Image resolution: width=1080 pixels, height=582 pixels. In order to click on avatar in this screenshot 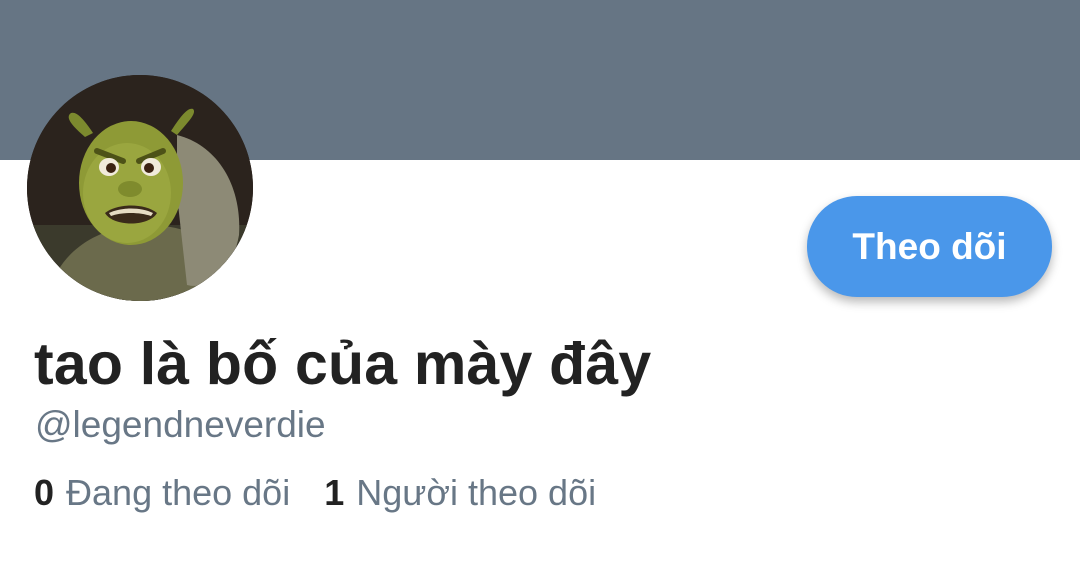, I will do `click(140, 188)`.